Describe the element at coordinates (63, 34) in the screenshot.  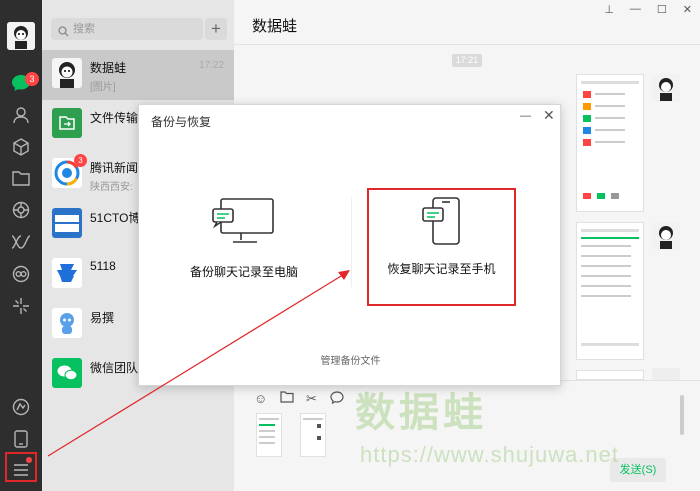
I see `search-icon` at that location.